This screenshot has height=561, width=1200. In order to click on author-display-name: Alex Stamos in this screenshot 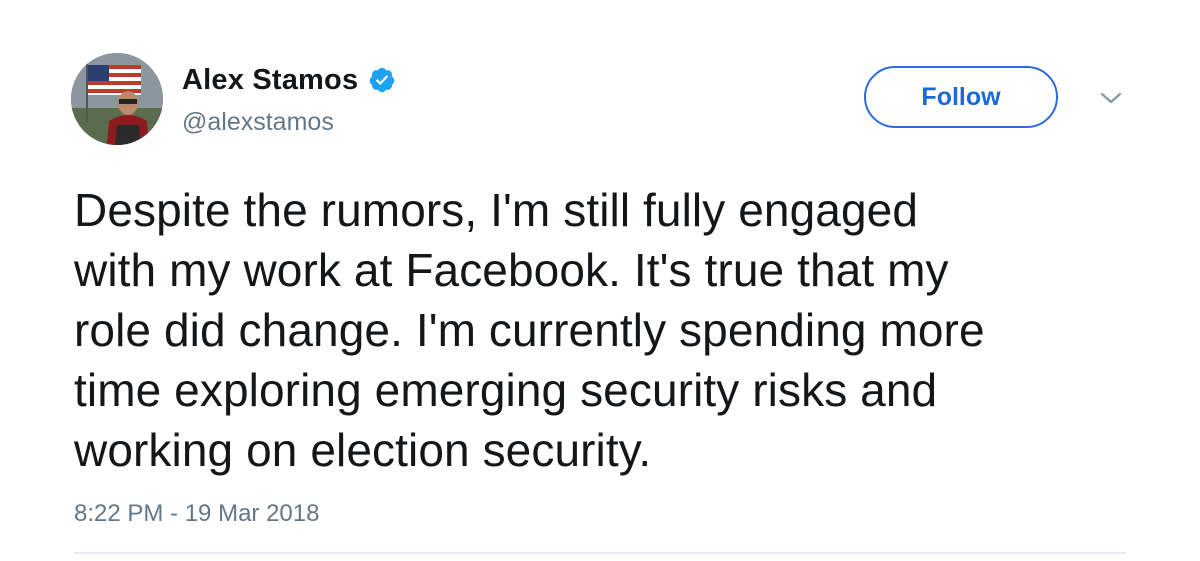, I will do `click(270, 80)`.